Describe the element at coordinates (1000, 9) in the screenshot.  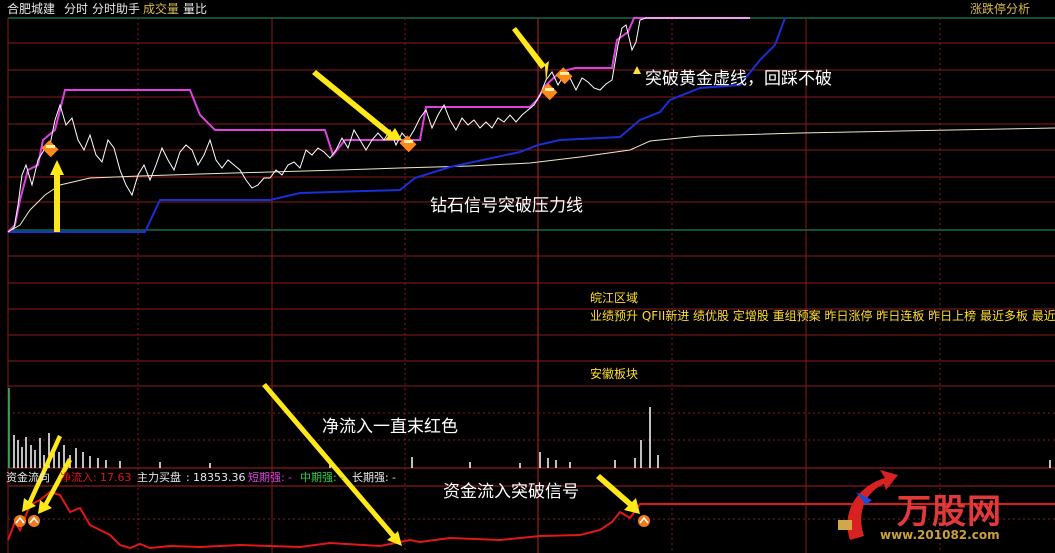
I see `limit-analysis-button: 涨跌停分析` at that location.